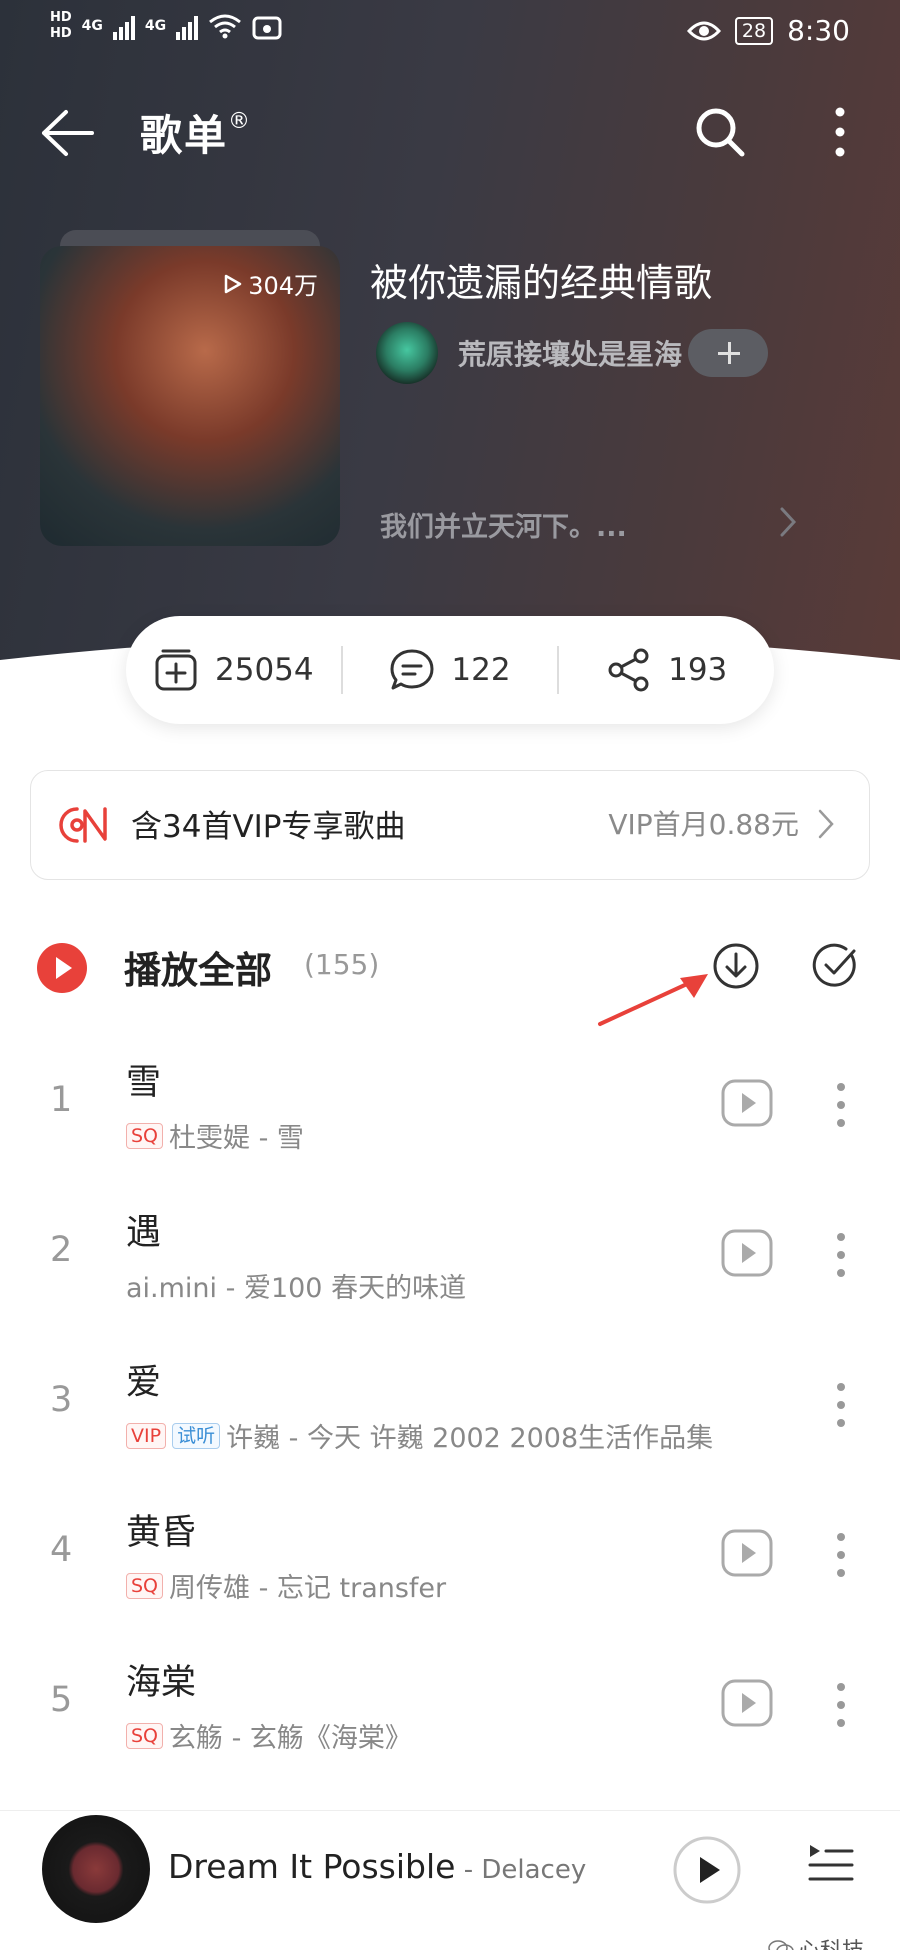 The width and height of the screenshot is (900, 1950). Describe the element at coordinates (450, 1105) in the screenshot. I see `song-row: 1 雪 SQ 杜雯媞 - 雪` at that location.